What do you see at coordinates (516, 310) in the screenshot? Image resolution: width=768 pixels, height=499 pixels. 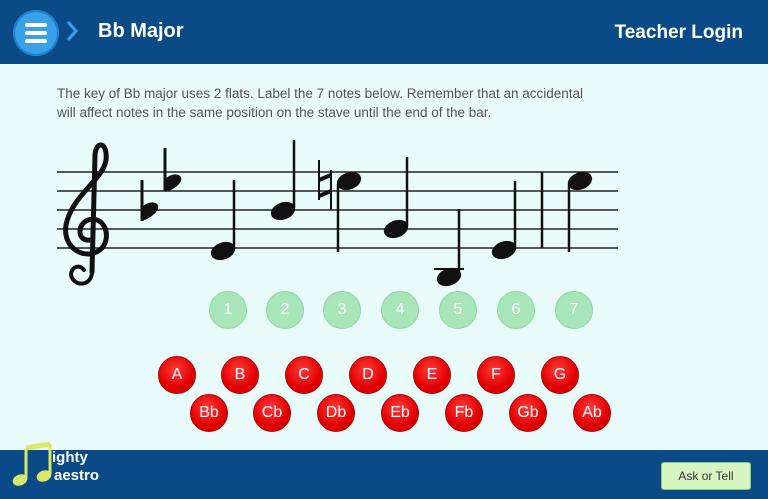 I see `answer-slot-6: 6` at bounding box center [516, 310].